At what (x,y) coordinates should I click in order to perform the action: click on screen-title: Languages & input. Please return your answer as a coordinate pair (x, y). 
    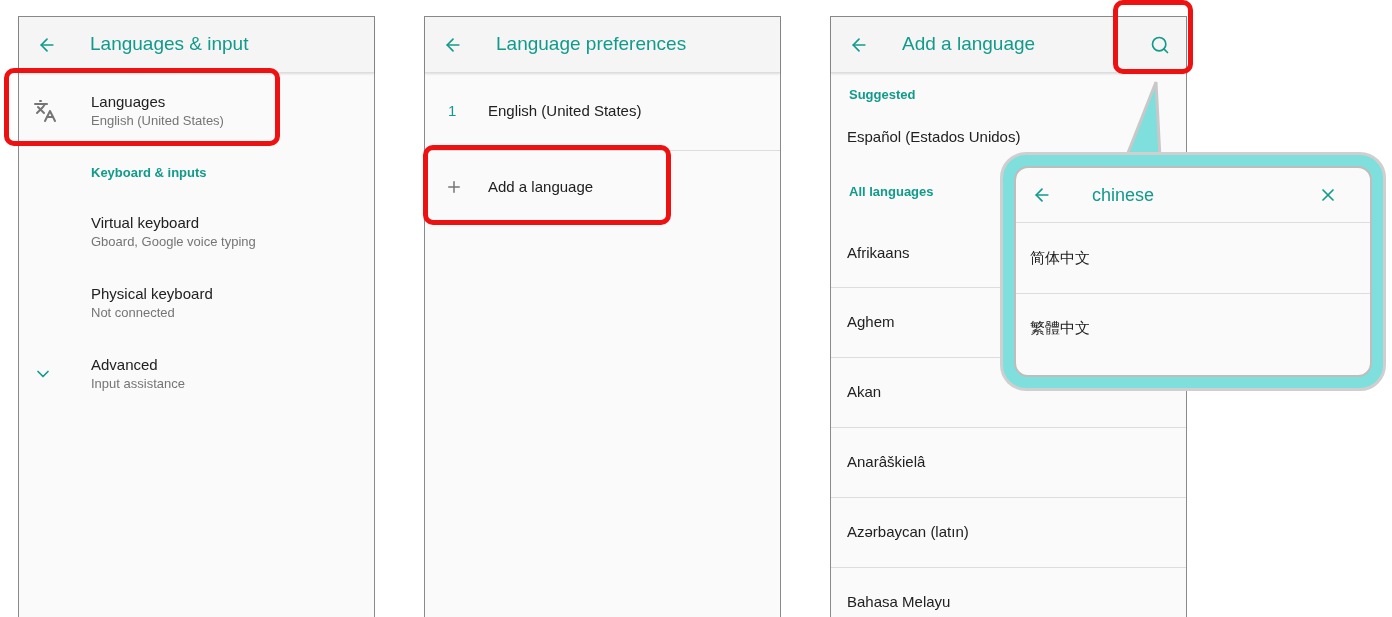
    Looking at the image, I should click on (169, 44).